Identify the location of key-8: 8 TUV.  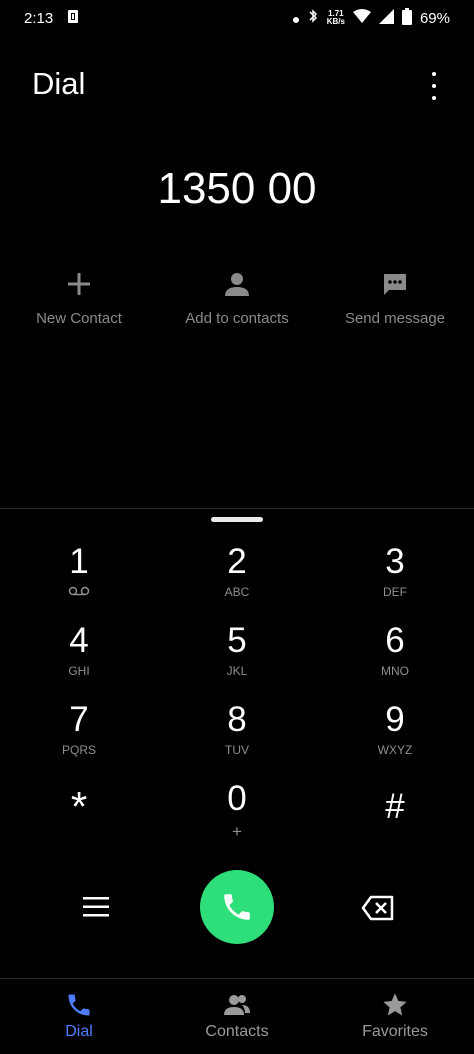
(237, 738).